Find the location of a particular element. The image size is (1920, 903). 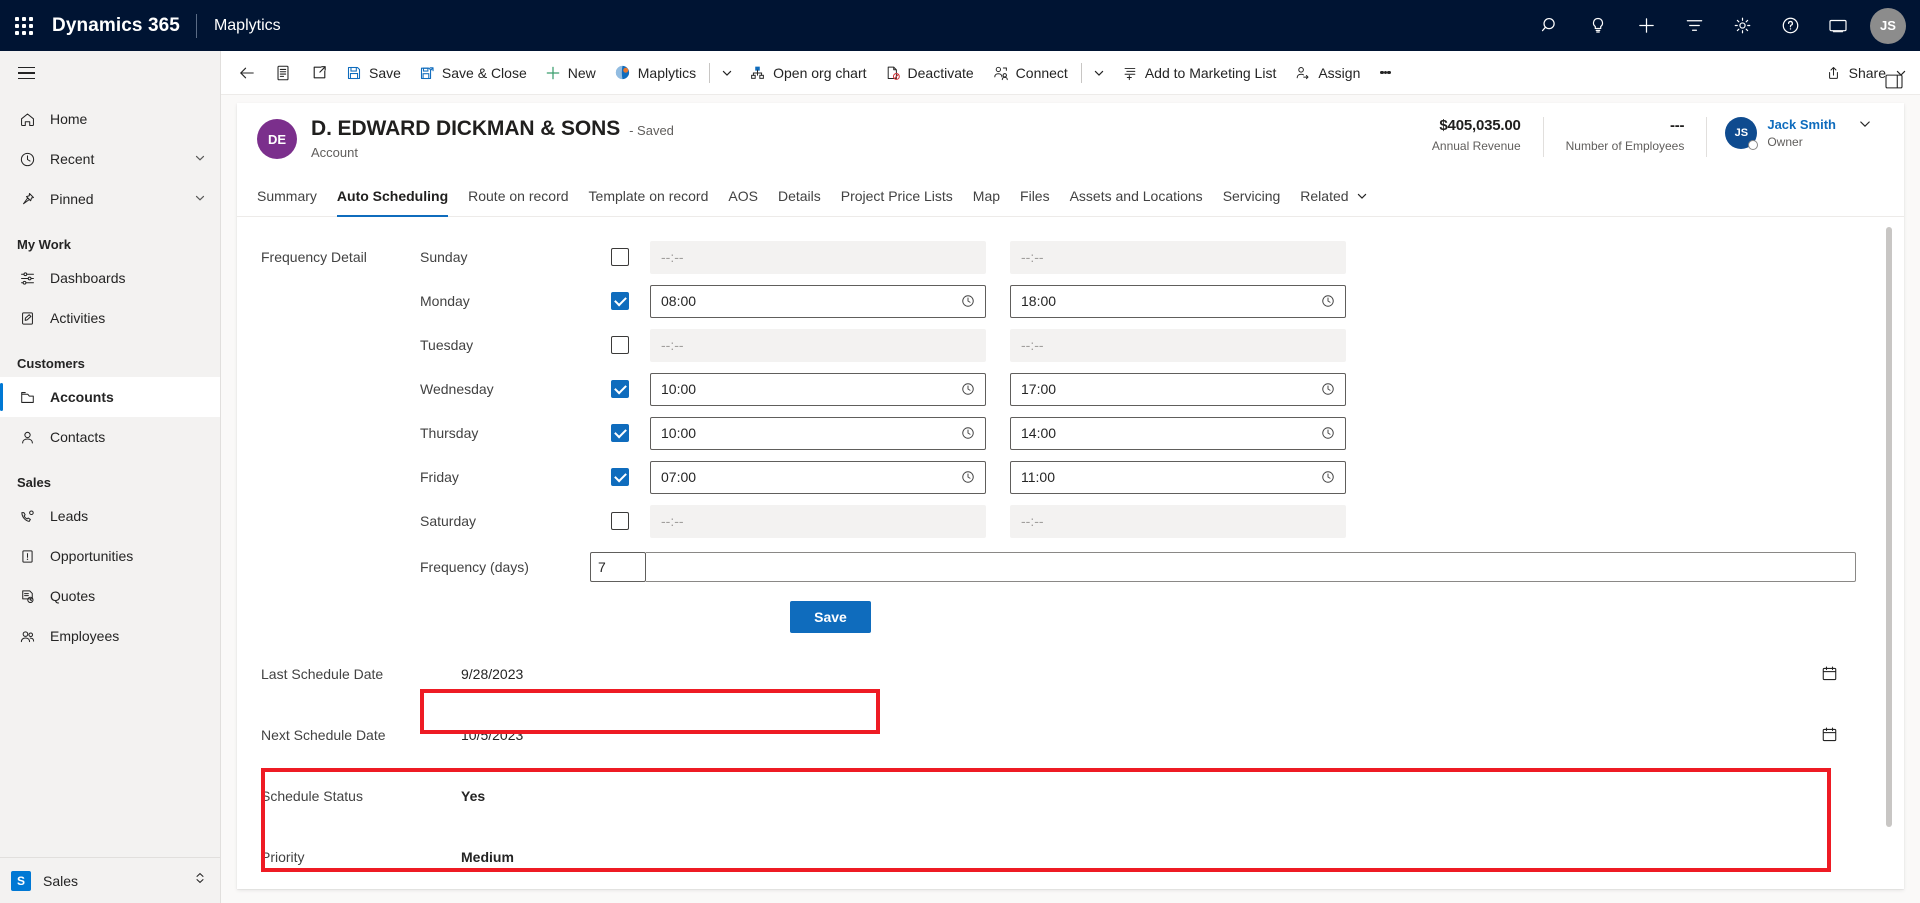

day-checkbox-wednesday is located at coordinates (620, 389).